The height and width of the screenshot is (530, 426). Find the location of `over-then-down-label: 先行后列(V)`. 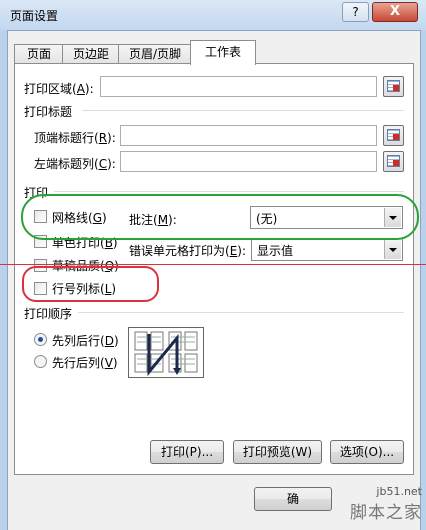

over-then-down-label: 先行后列(V) is located at coordinates (85, 362).